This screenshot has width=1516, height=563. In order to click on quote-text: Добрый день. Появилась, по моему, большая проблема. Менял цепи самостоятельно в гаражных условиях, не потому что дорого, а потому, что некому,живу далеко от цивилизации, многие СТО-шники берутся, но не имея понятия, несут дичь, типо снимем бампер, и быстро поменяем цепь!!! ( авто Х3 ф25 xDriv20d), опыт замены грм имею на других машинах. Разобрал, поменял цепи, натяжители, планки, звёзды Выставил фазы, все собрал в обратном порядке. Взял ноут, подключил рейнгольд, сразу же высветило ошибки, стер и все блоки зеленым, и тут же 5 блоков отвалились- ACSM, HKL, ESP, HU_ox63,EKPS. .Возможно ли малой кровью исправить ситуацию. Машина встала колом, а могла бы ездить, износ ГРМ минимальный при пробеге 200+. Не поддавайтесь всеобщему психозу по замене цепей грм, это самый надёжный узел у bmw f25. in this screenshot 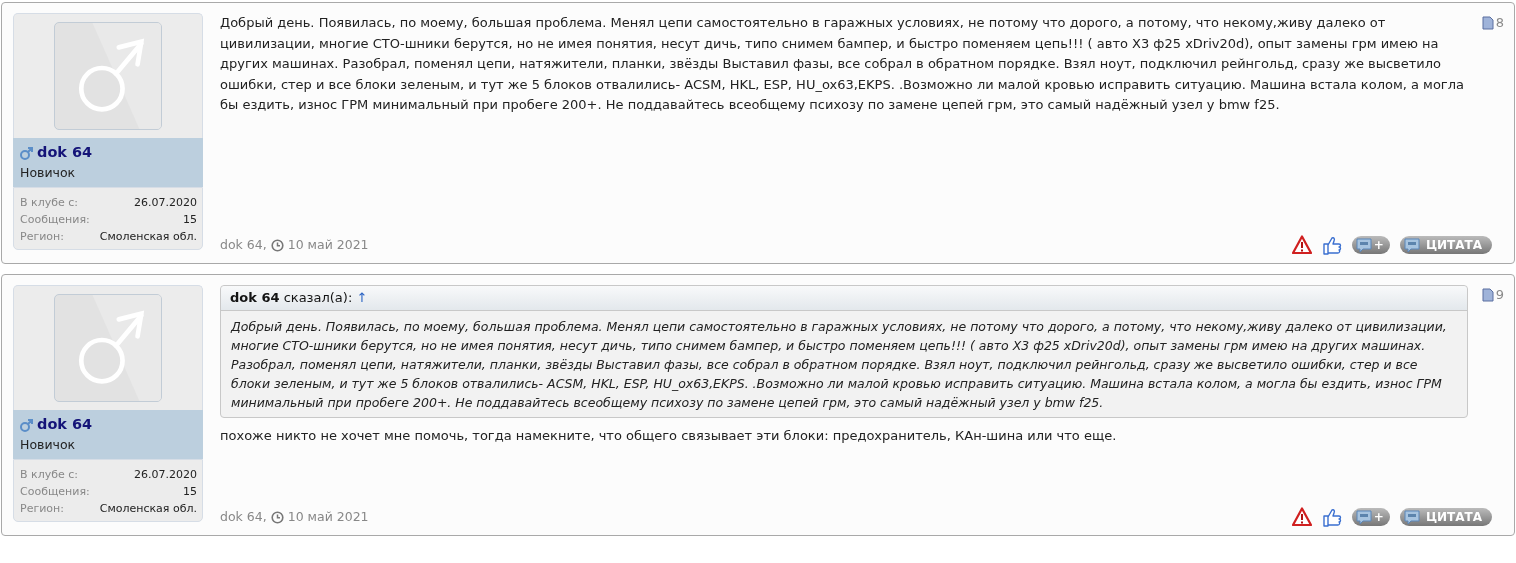, I will do `click(838, 364)`.